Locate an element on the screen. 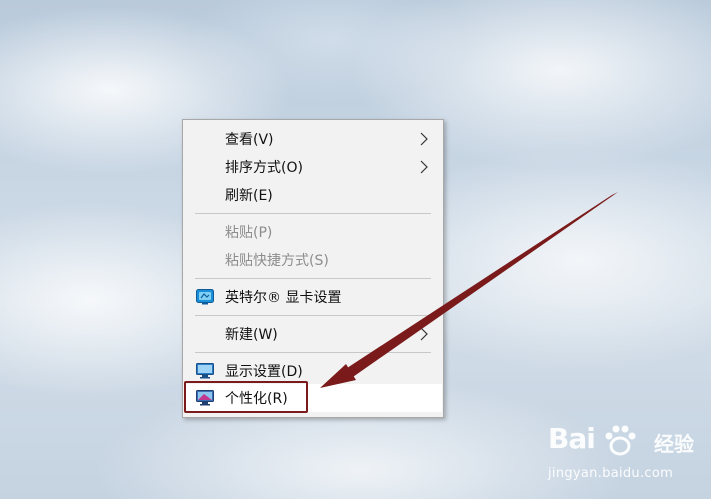 The height and width of the screenshot is (499, 711). menu-item-paste-shortcut: 粘贴快捷方式(S) is located at coordinates (313, 260).